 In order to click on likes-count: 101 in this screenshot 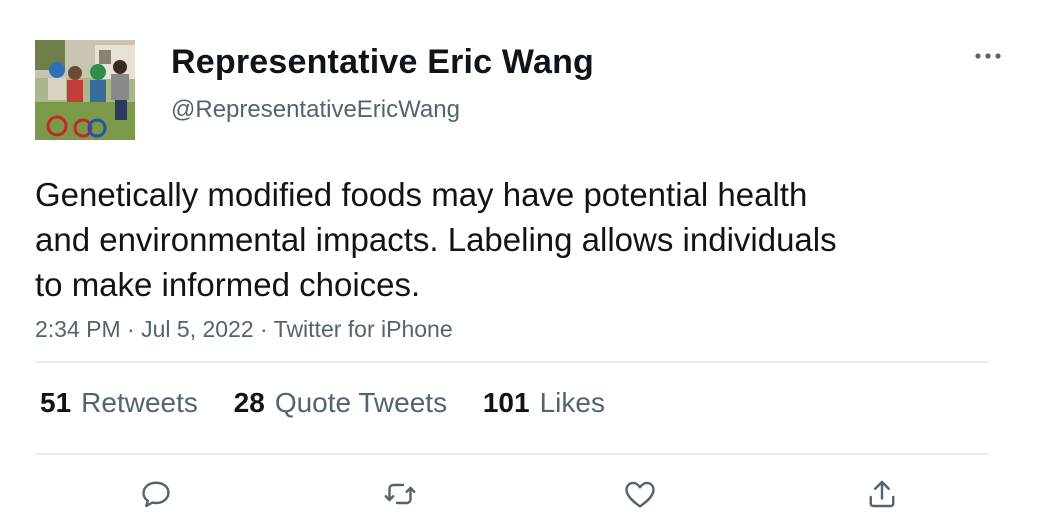, I will do `click(506, 402)`.